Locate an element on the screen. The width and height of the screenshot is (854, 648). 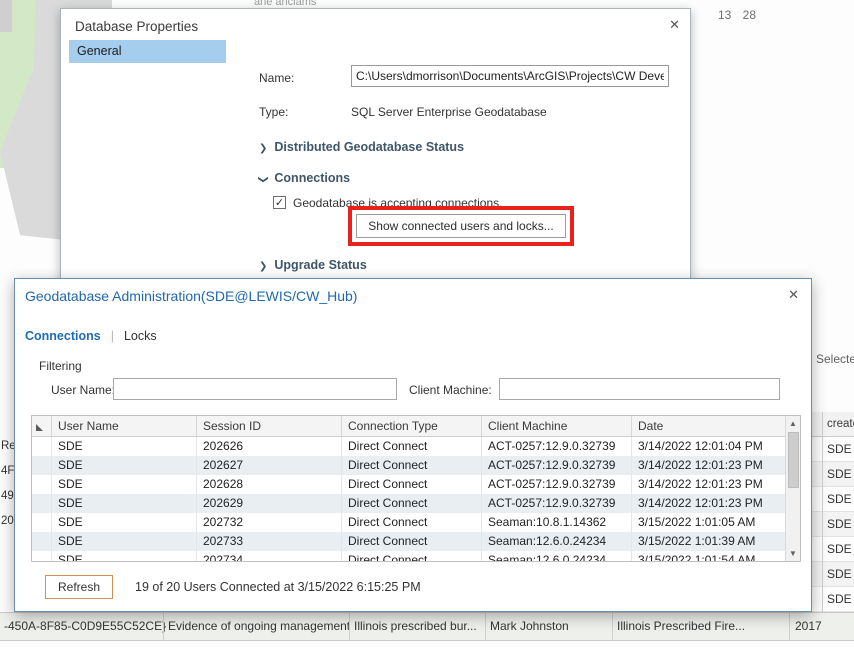
accepting-connections-checkbox: ✓ is located at coordinates (279, 202).